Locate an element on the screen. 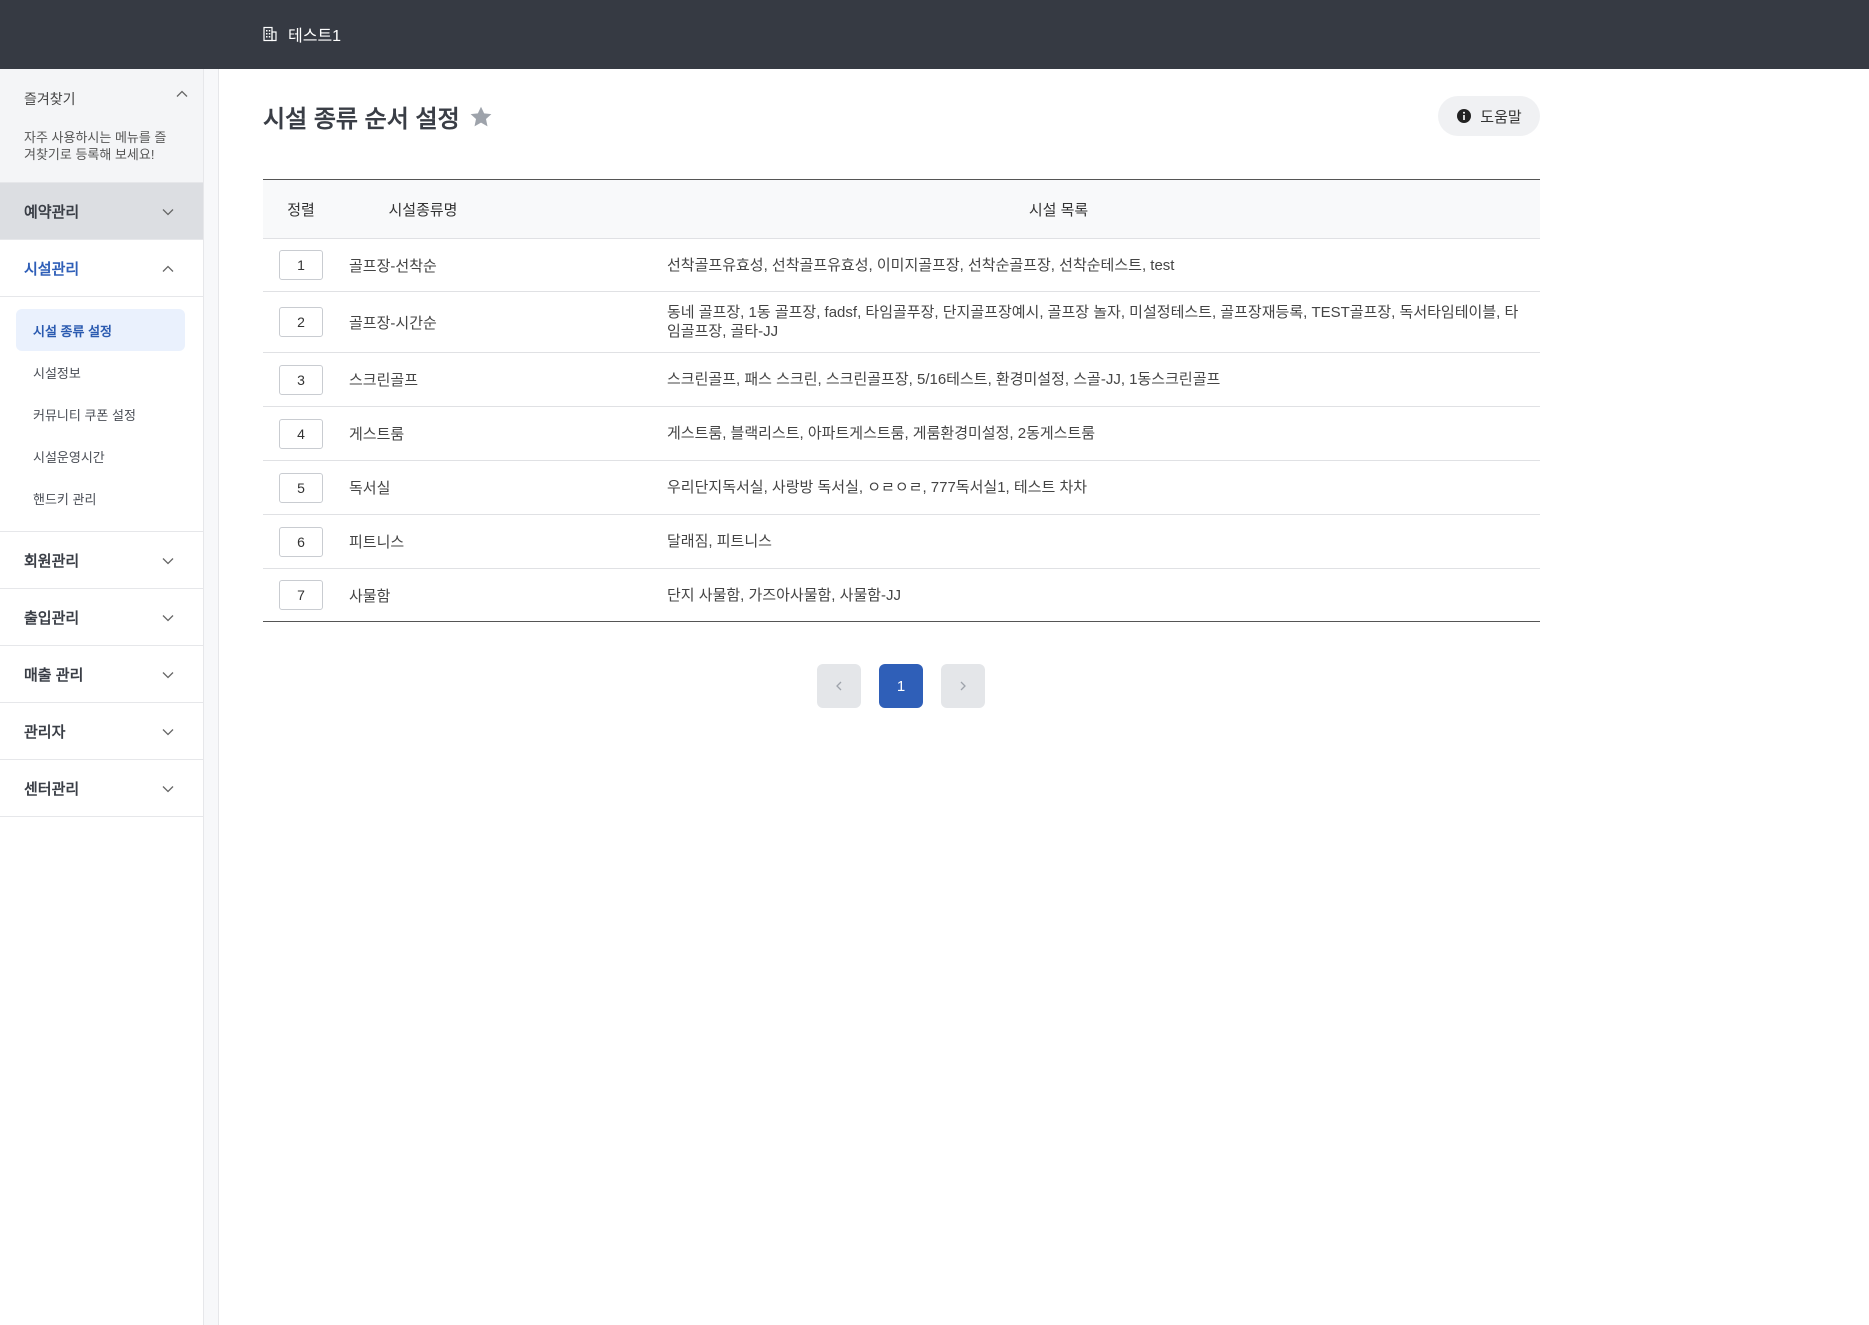 The image size is (1869, 1325). menu-group-label: 센터관리 is located at coordinates (52, 789).